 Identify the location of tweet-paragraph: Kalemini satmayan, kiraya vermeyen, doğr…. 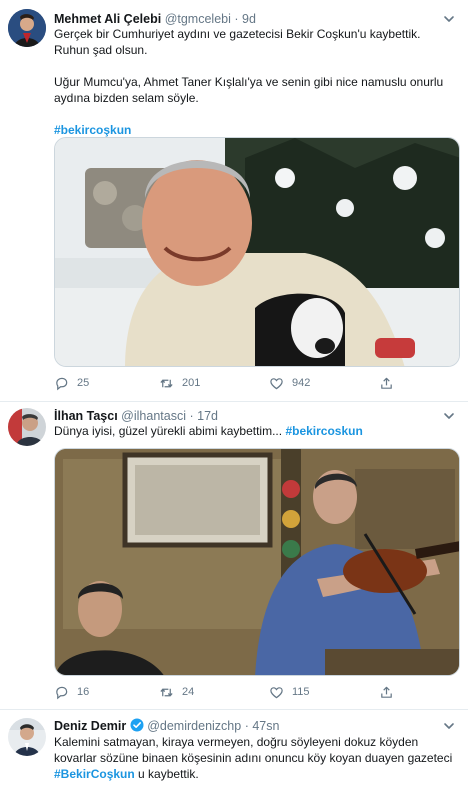
(253, 750).